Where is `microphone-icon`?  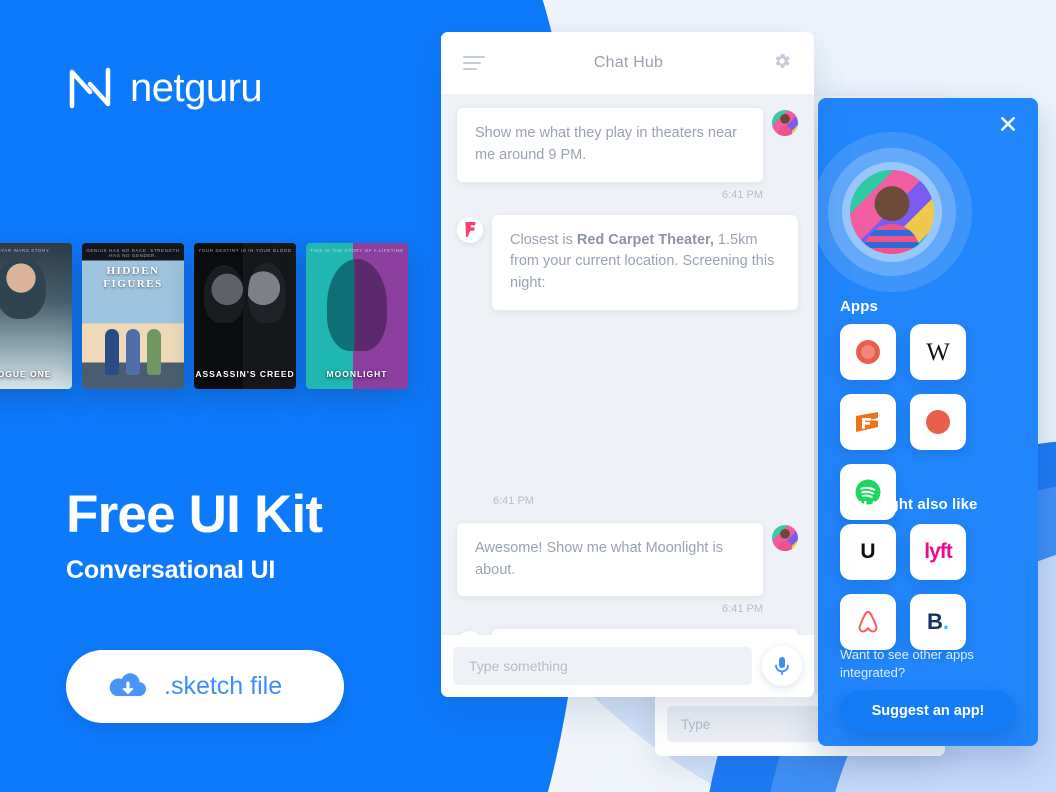 microphone-icon is located at coordinates (782, 666).